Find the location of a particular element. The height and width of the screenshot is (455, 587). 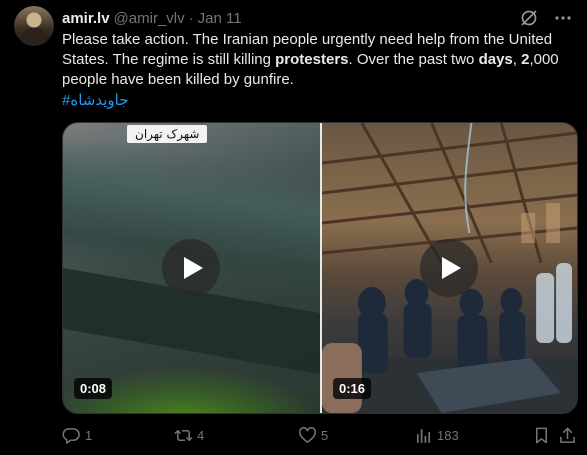

bold-word-days: days is located at coordinates (495, 59).